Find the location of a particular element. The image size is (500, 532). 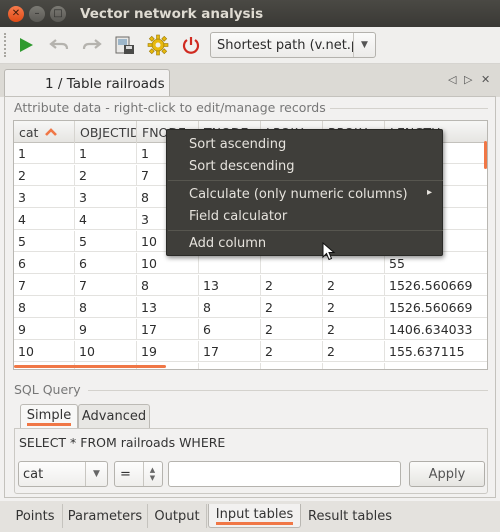

menu-item-sort-descending: Sort descending is located at coordinates (242, 166).